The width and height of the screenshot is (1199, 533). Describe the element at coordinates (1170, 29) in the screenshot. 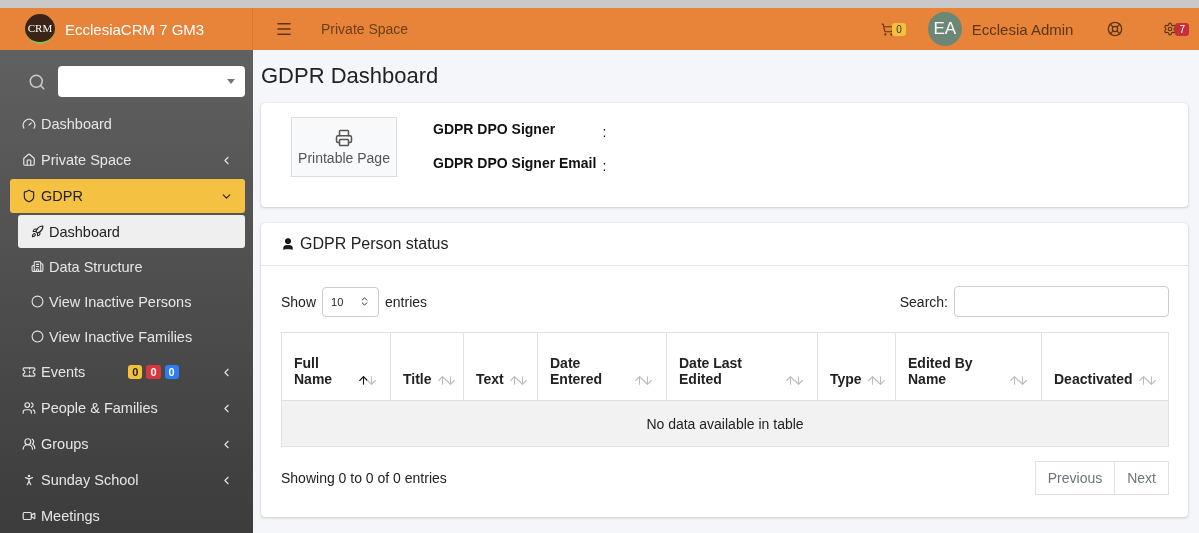

I see `settings-icon` at that location.